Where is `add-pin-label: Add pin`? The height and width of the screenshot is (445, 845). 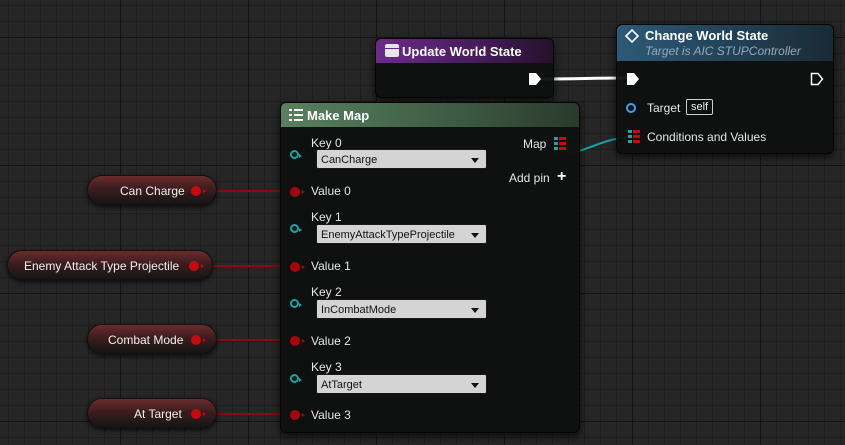 add-pin-label: Add pin is located at coordinates (529, 178).